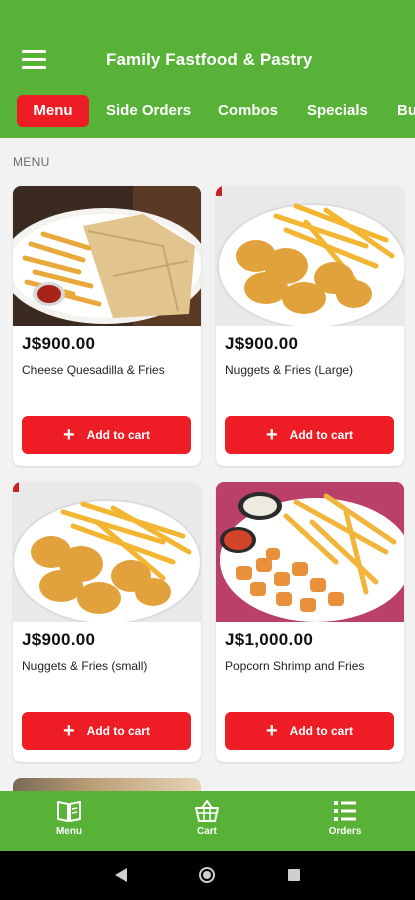 This screenshot has width=415, height=900. Describe the element at coordinates (345, 811) in the screenshot. I see `list-icon` at that location.